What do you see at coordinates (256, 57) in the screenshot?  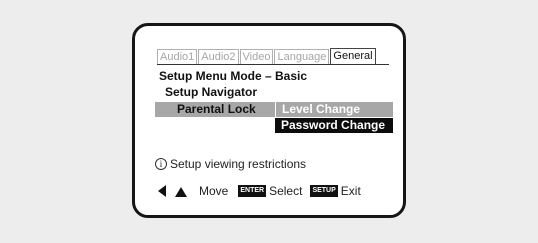 I see `tab-video: Video` at bounding box center [256, 57].